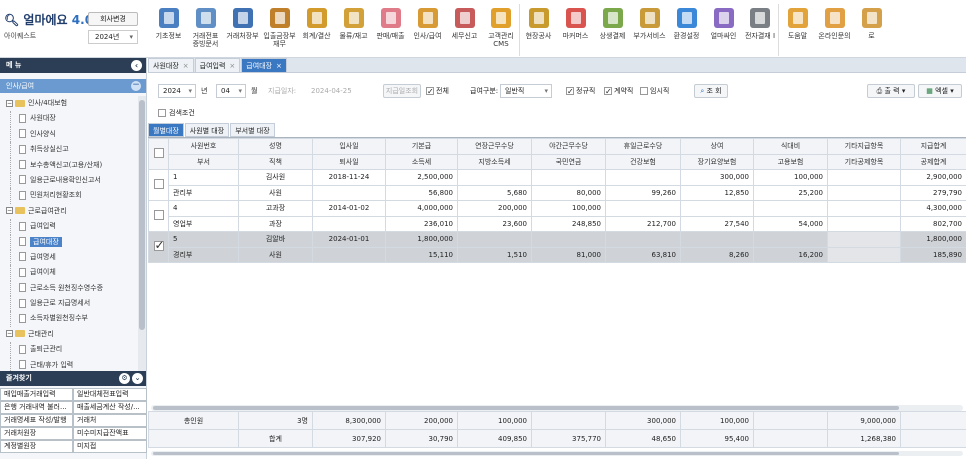  Describe the element at coordinates (402, 91) in the screenshot. I see `pay-date-search-button: 지급일조회` at that location.